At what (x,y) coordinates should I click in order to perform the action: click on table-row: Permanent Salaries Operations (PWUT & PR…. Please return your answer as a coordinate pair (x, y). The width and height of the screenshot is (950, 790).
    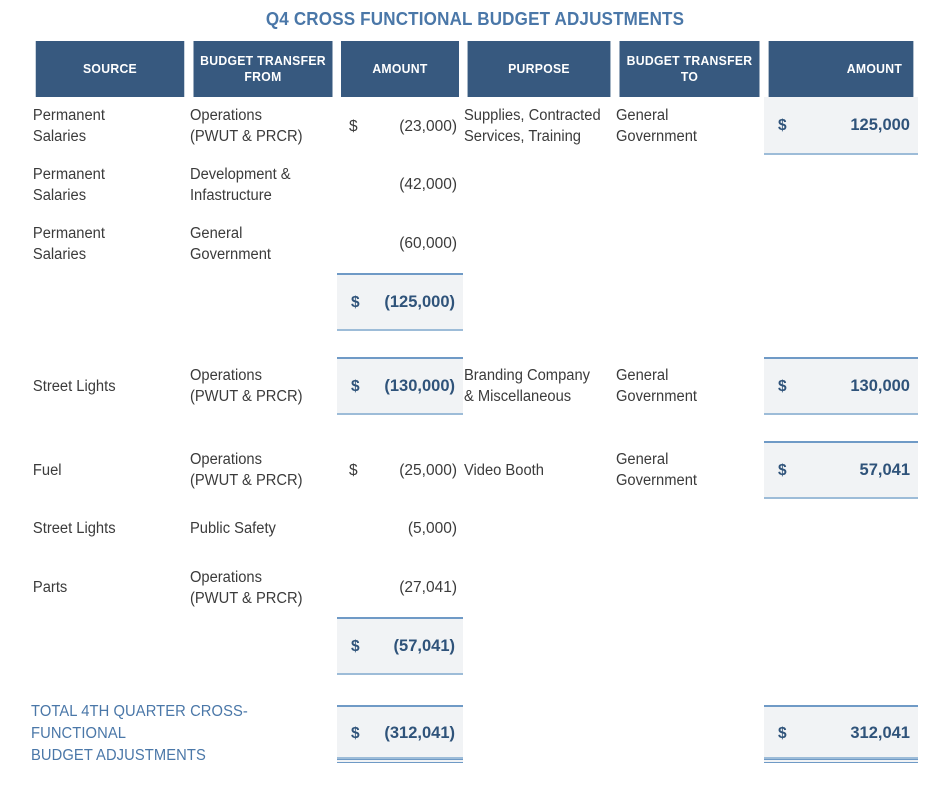
    Looking at the image, I should click on (474, 126).